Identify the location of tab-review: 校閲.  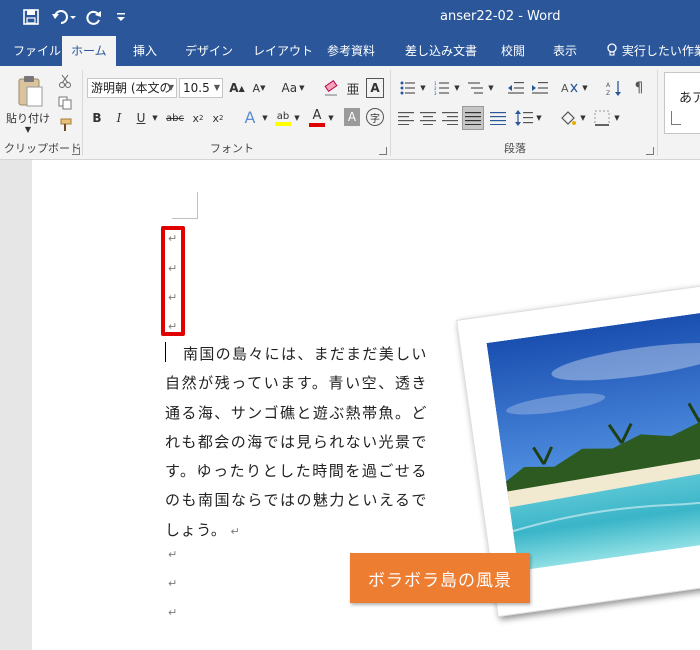
(513, 51).